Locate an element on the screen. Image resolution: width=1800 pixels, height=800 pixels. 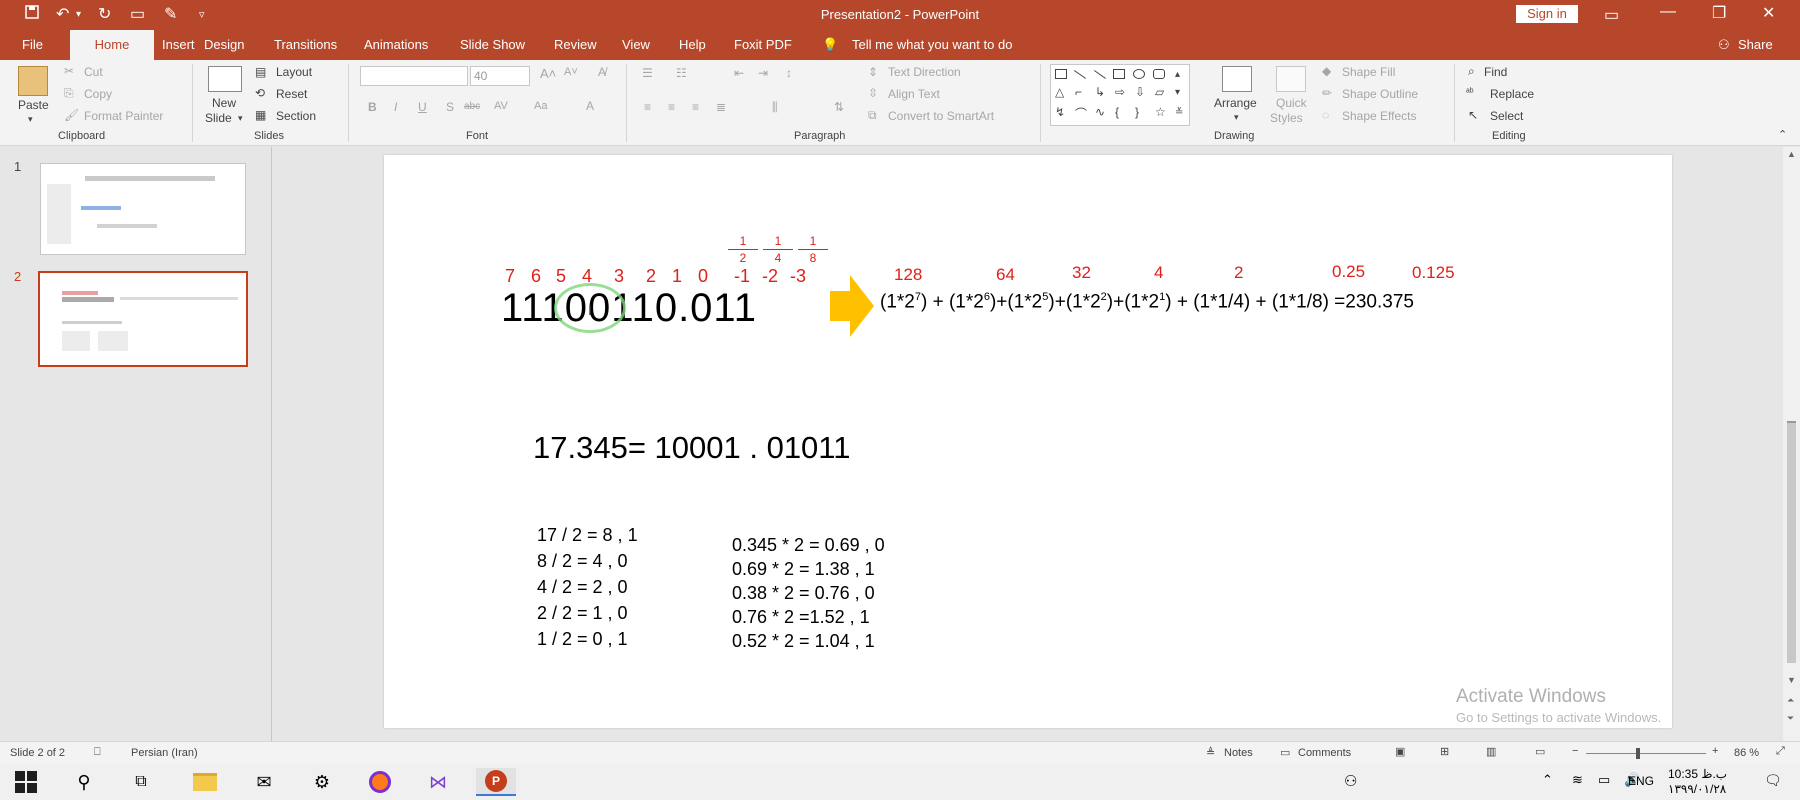
grow-font-icon: A˄ is located at coordinates (548, 73).